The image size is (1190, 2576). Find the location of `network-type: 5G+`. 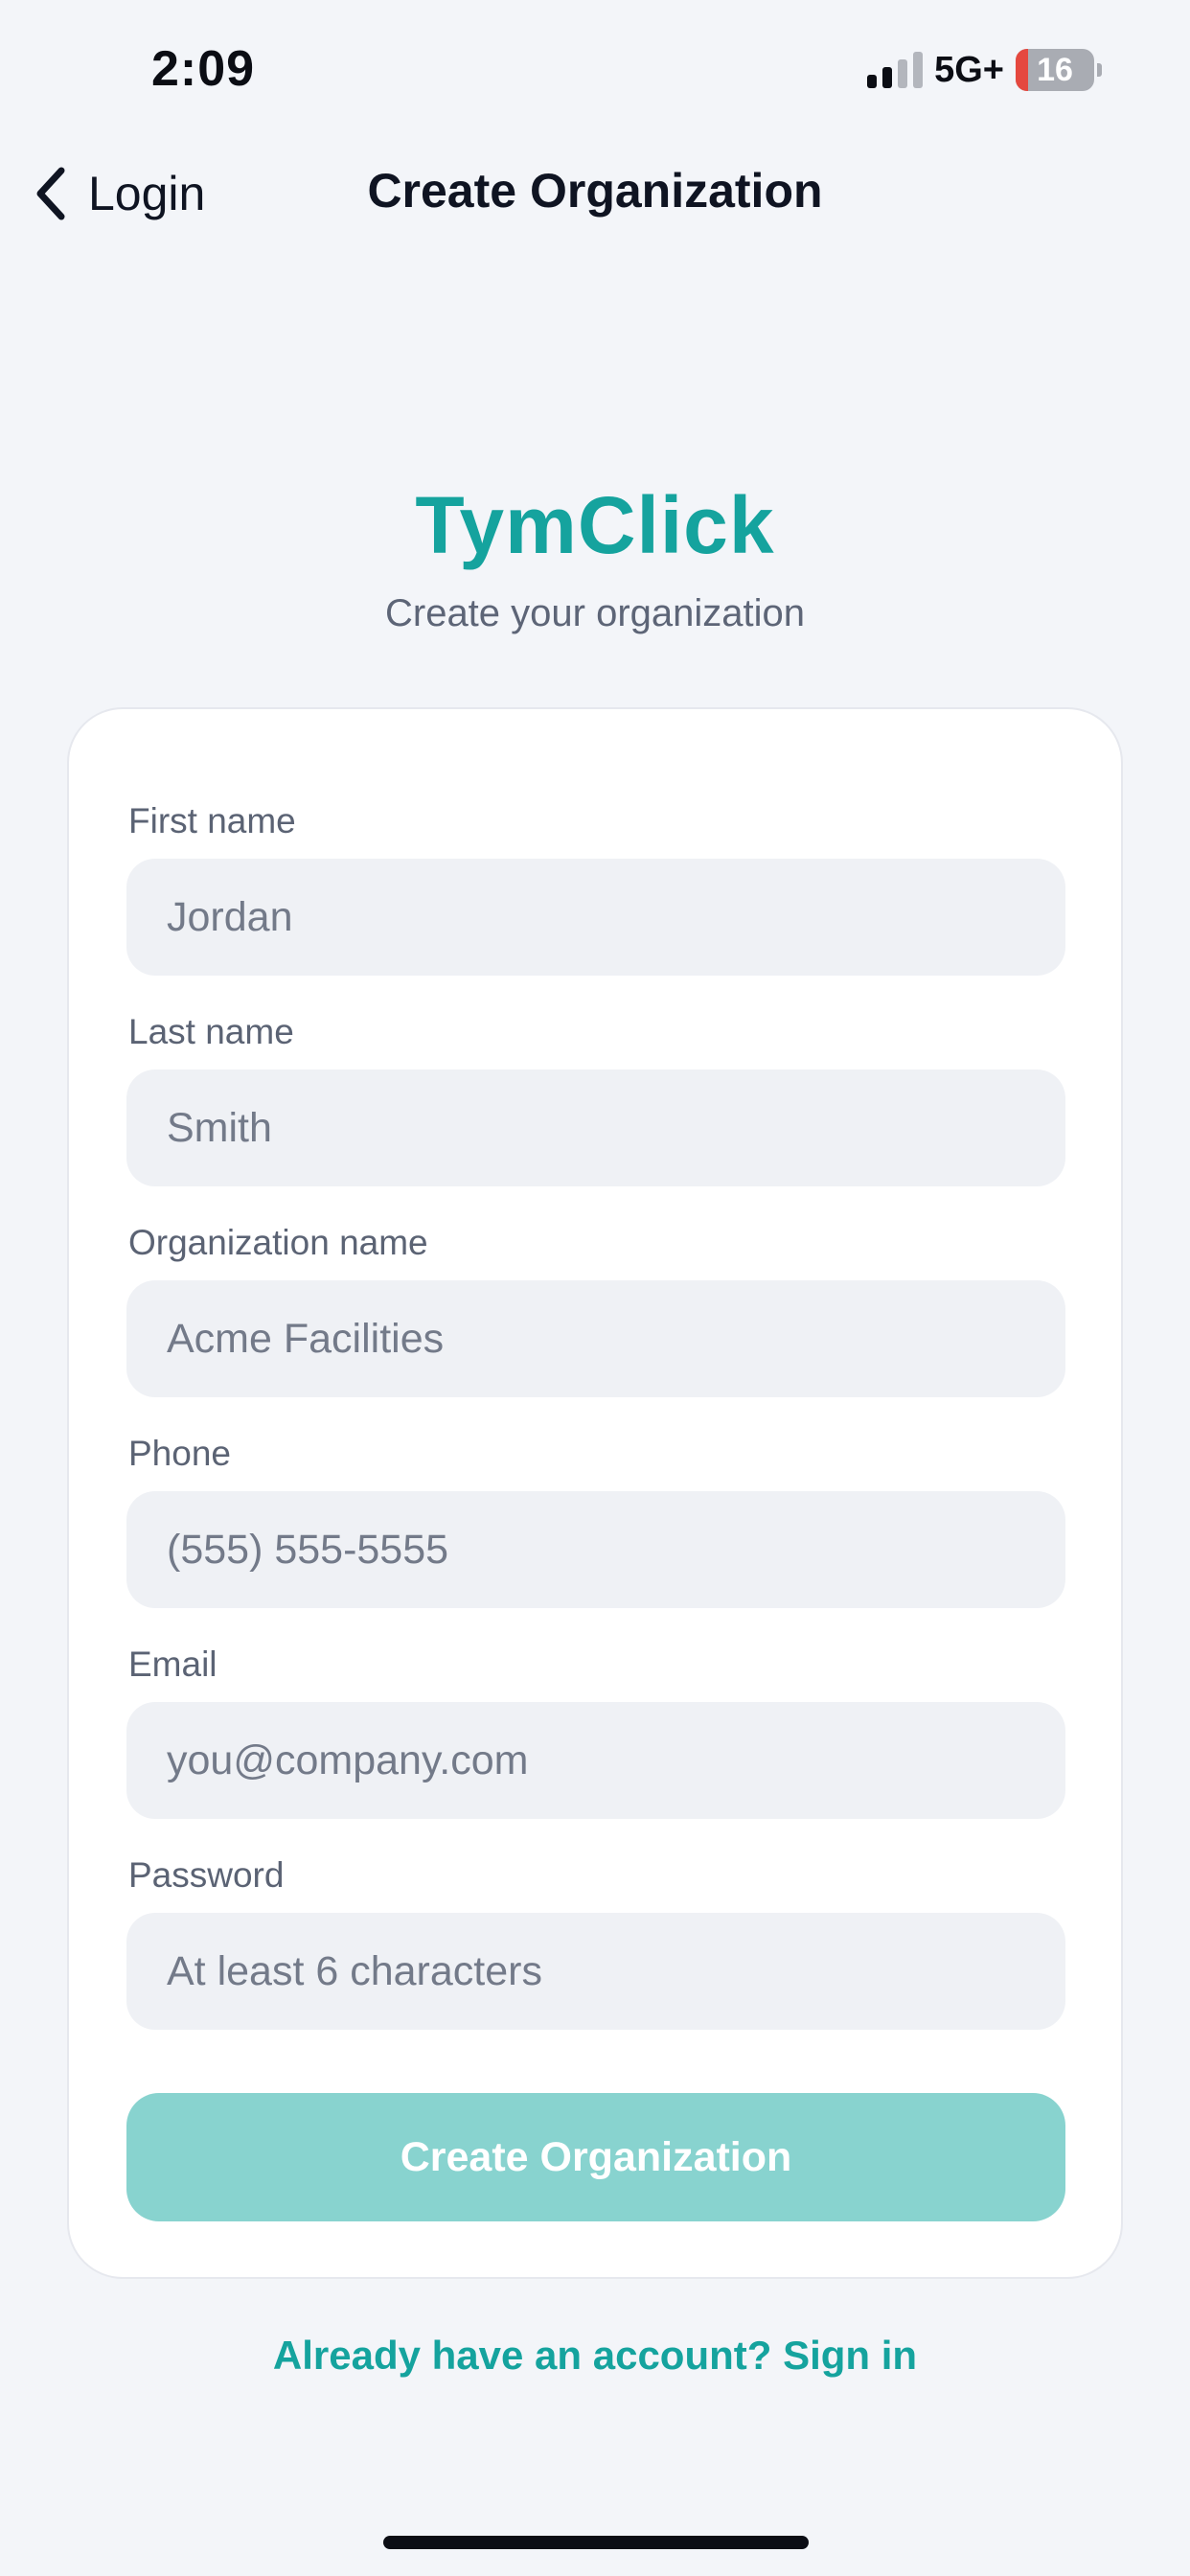

network-type: 5G+ is located at coordinates (969, 69).